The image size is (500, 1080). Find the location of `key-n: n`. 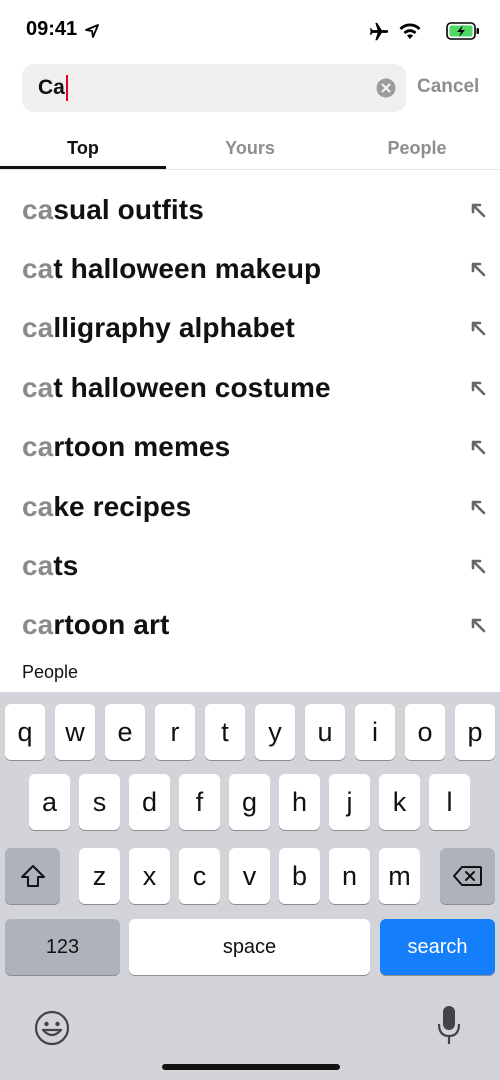

key-n: n is located at coordinates (349, 876).